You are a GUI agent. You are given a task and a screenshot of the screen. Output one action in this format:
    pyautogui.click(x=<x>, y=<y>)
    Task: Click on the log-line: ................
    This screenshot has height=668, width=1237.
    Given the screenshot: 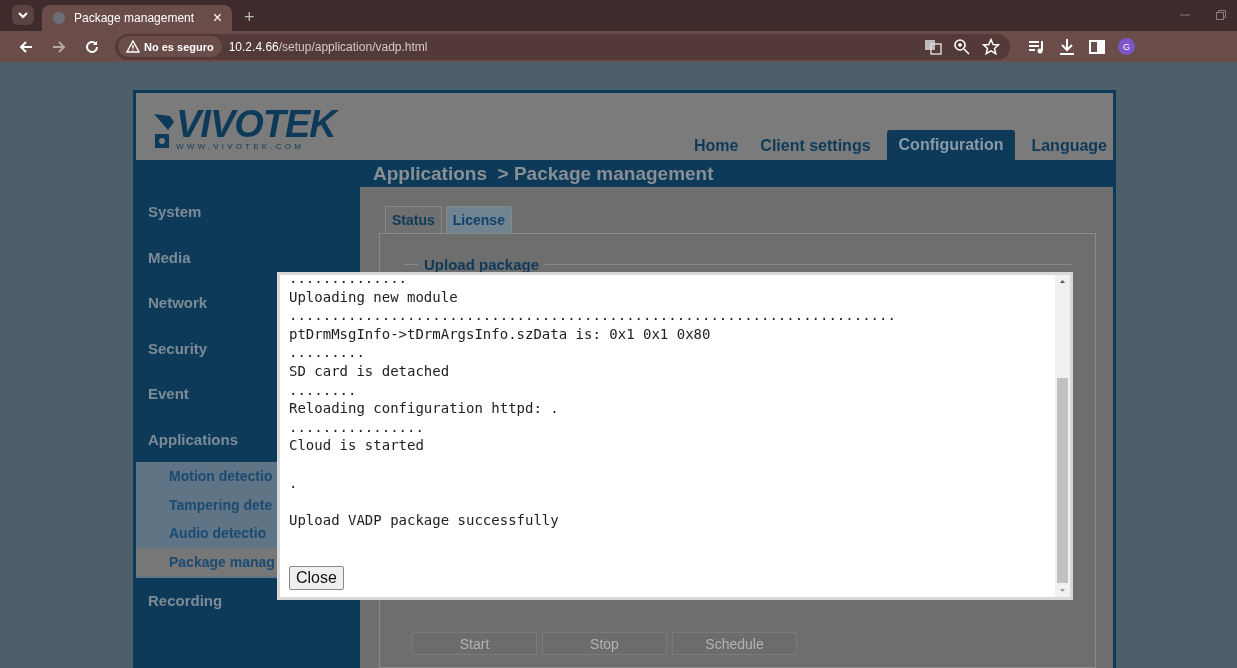 What is the action you would take?
    pyautogui.click(x=357, y=427)
    